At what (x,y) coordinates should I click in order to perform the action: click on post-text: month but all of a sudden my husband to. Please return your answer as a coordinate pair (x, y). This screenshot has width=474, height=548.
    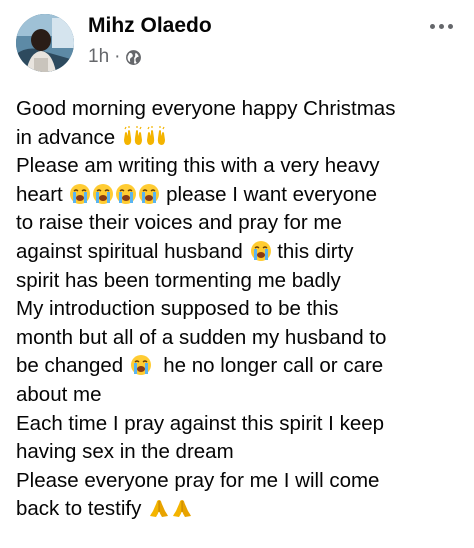
    Looking at the image, I should click on (201, 337).